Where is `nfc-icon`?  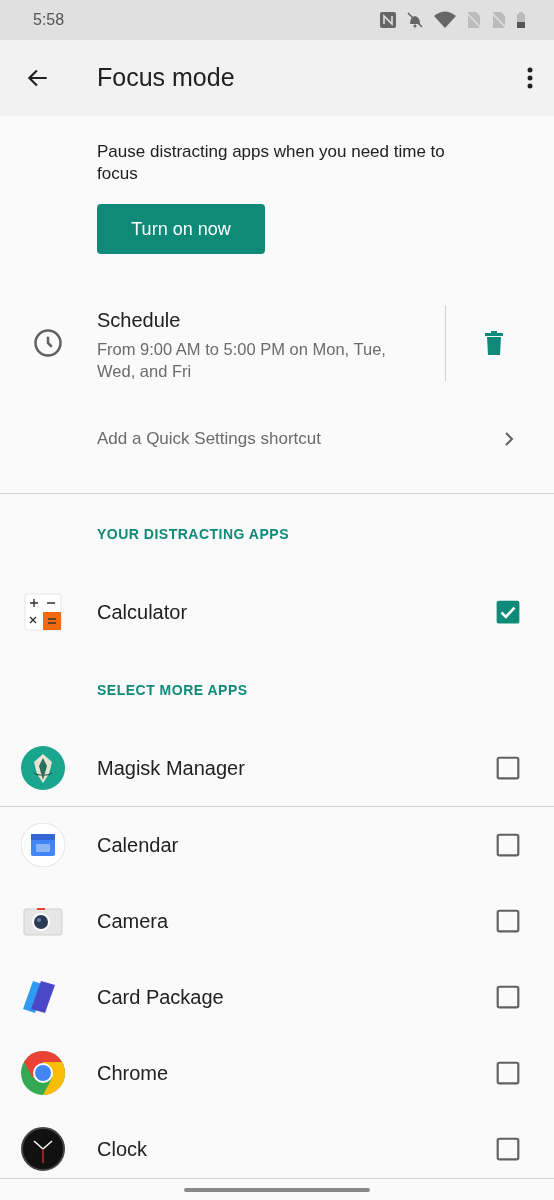
nfc-icon is located at coordinates (388, 20).